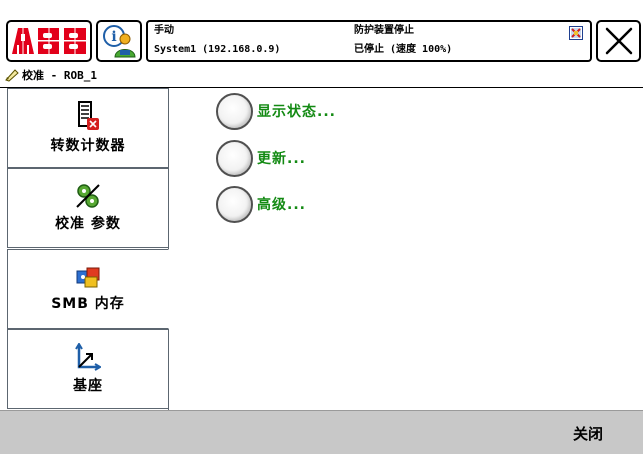 This screenshot has width=643, height=454. I want to click on quickset-button: i, so click(119, 41).